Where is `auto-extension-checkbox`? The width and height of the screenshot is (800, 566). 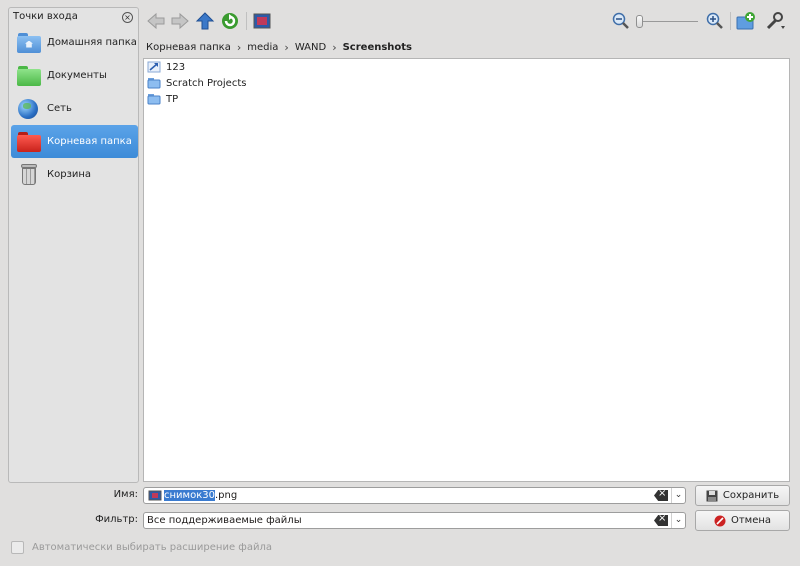 auto-extension-checkbox is located at coordinates (17, 547).